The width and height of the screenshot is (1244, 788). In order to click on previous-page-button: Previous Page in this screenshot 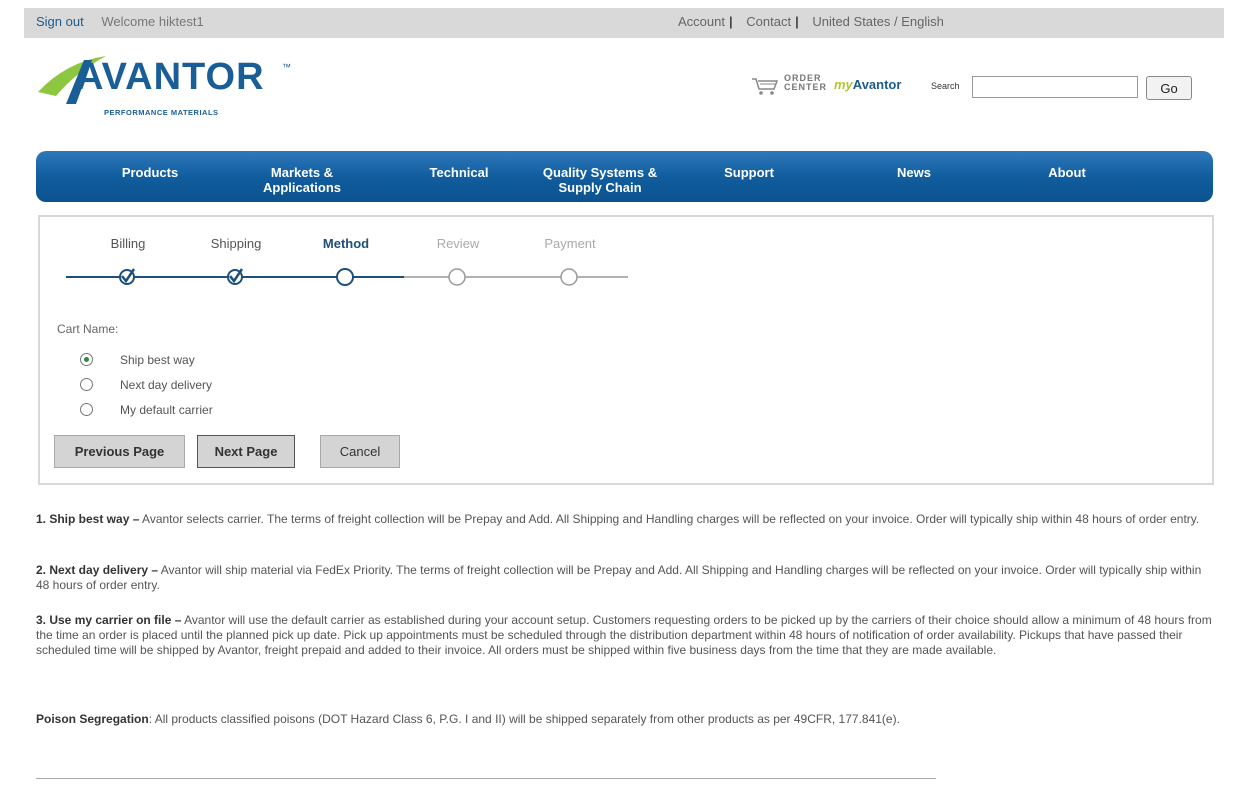, I will do `click(119, 451)`.